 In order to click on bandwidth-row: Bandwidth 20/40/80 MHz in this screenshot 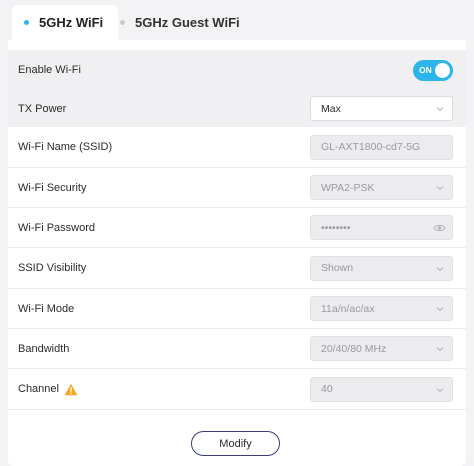, I will do `click(237, 349)`.